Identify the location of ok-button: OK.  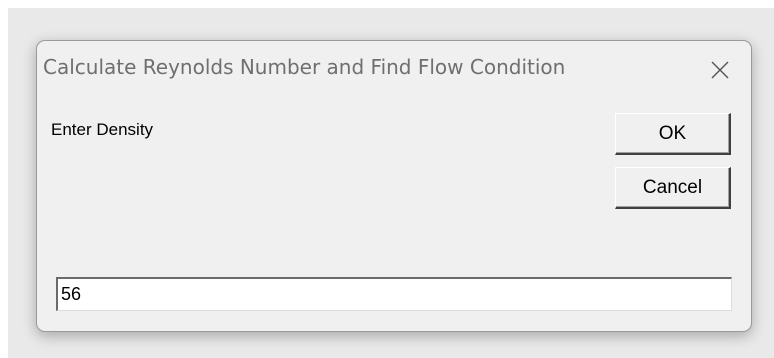
(673, 134).